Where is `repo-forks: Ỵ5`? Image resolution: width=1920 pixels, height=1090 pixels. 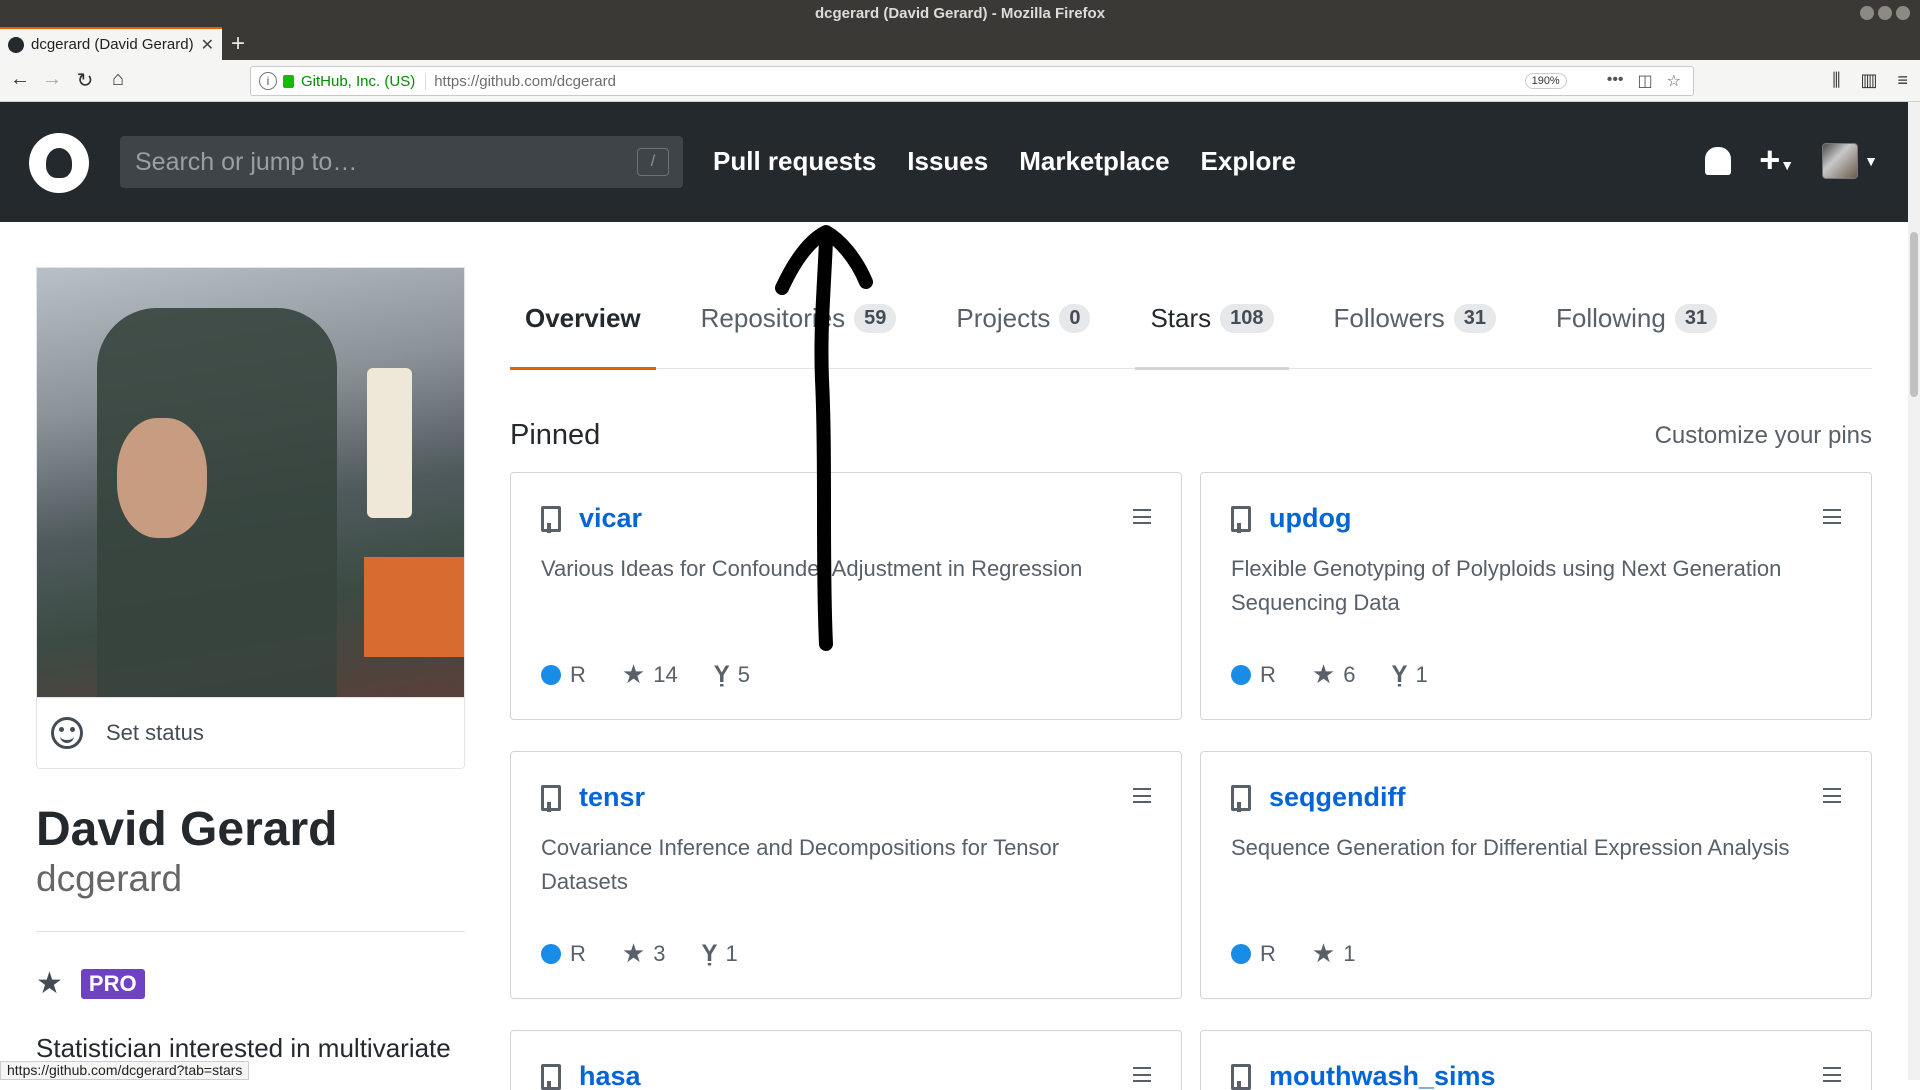 repo-forks: Ỵ5 is located at coordinates (732, 675).